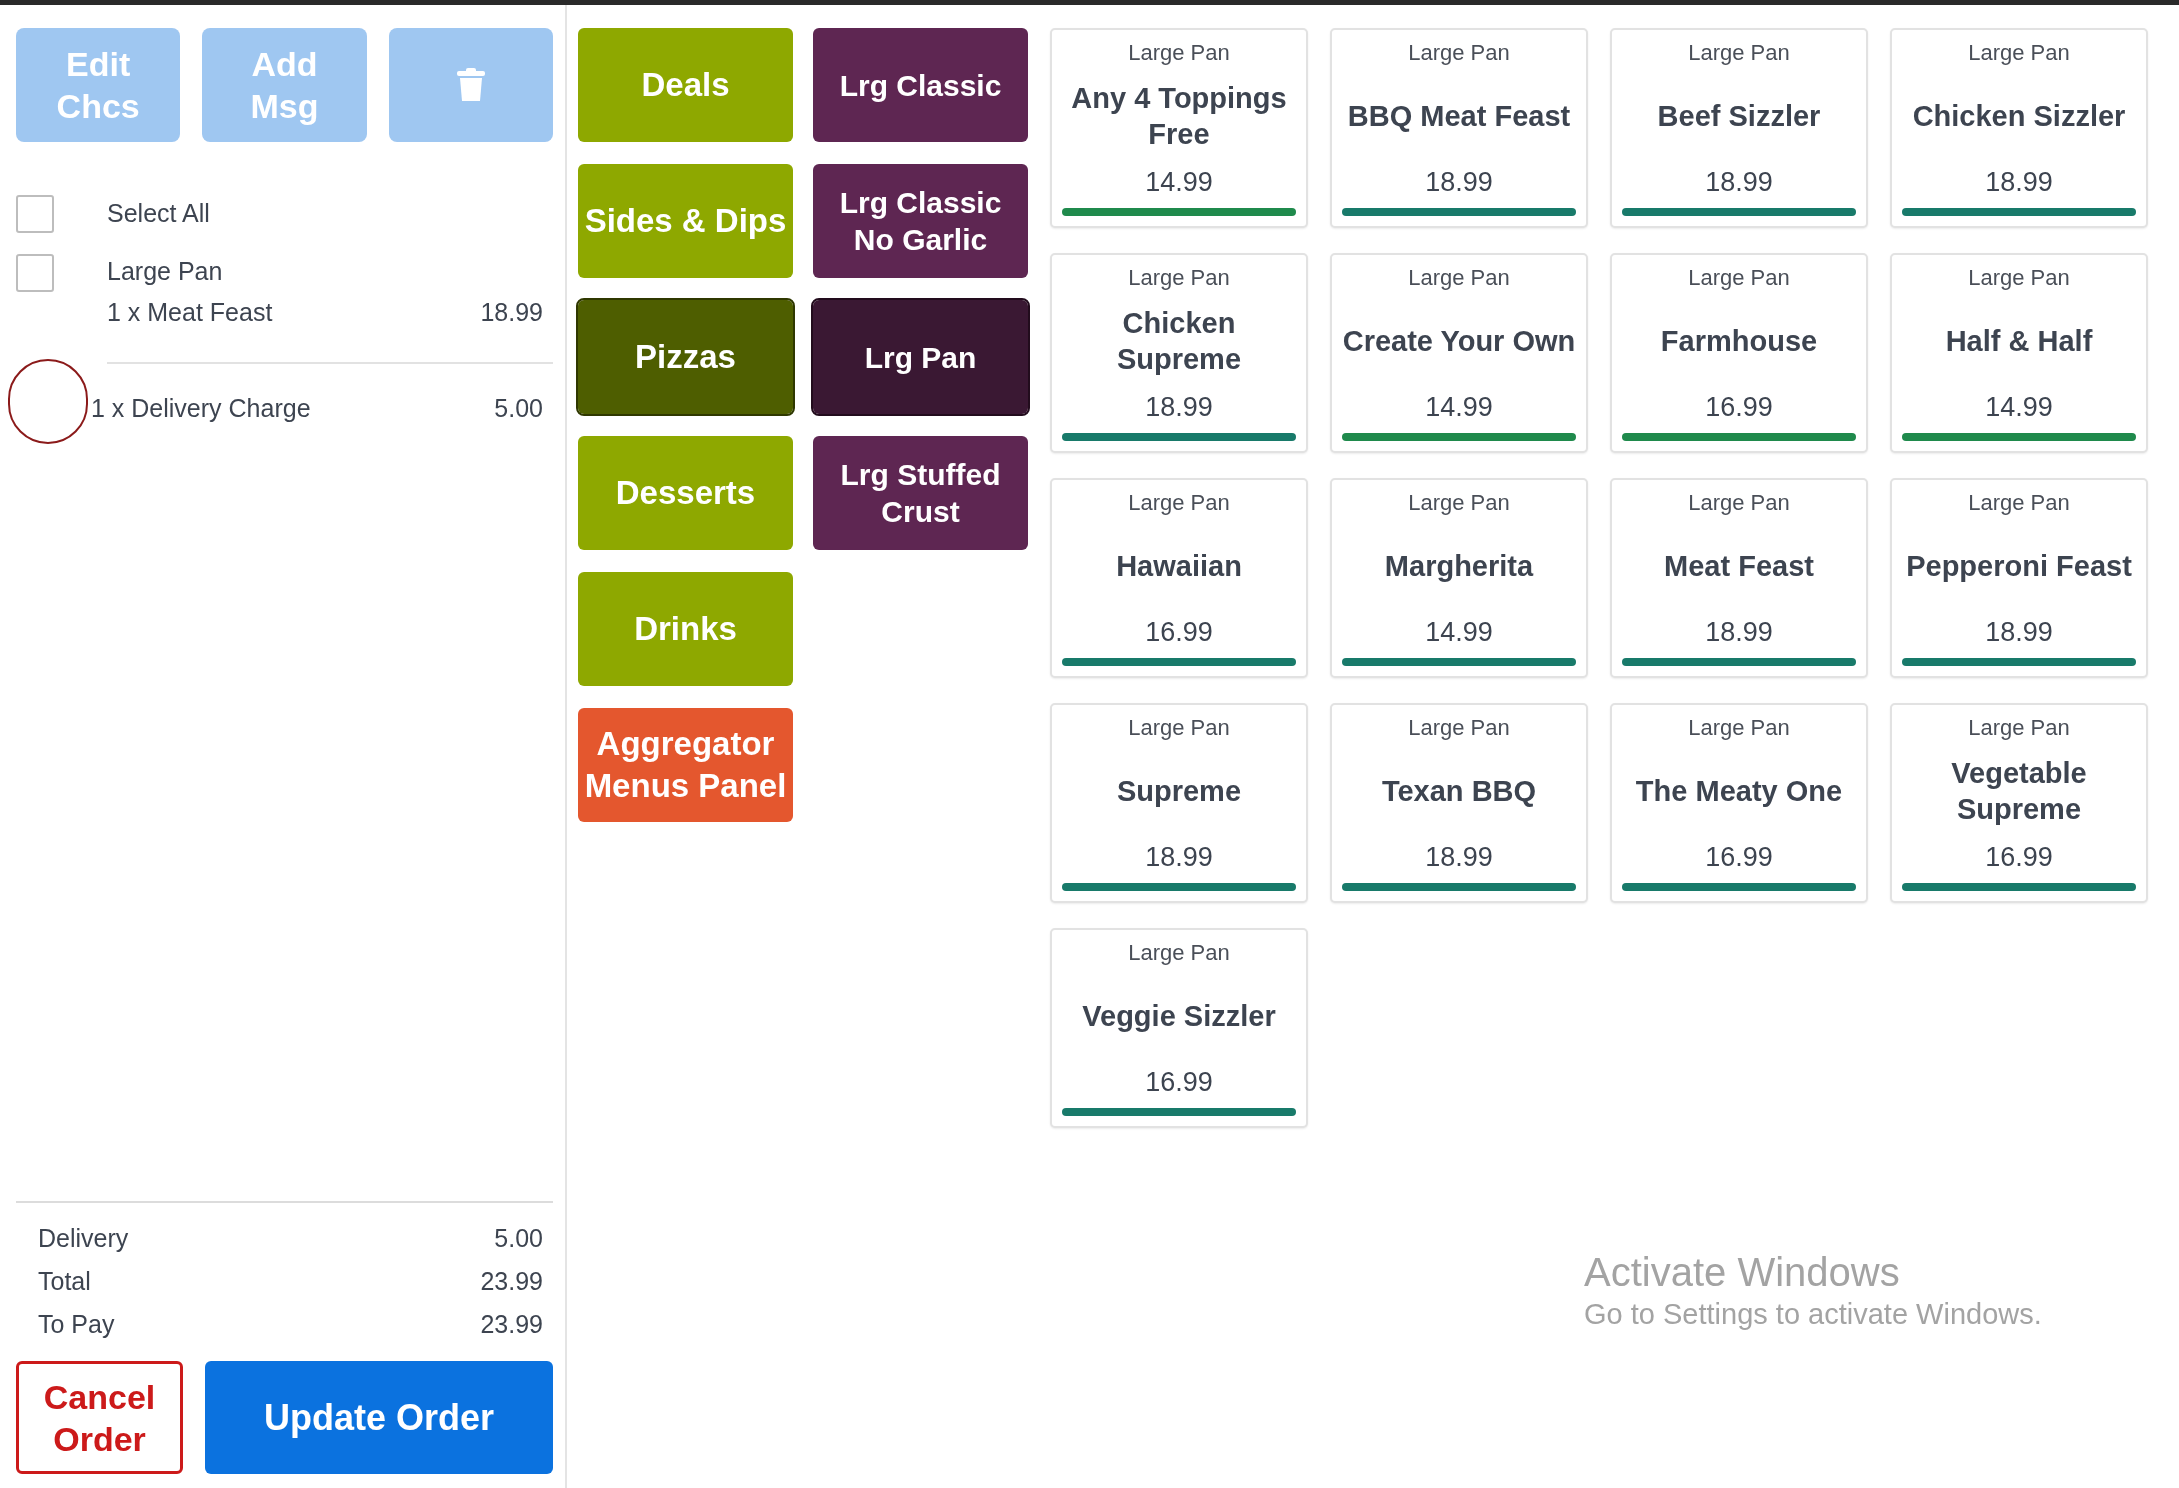 Image resolution: width=2179 pixels, height=1488 pixels. What do you see at coordinates (1459, 341) in the screenshot?
I see `product-name: Create Your Own` at bounding box center [1459, 341].